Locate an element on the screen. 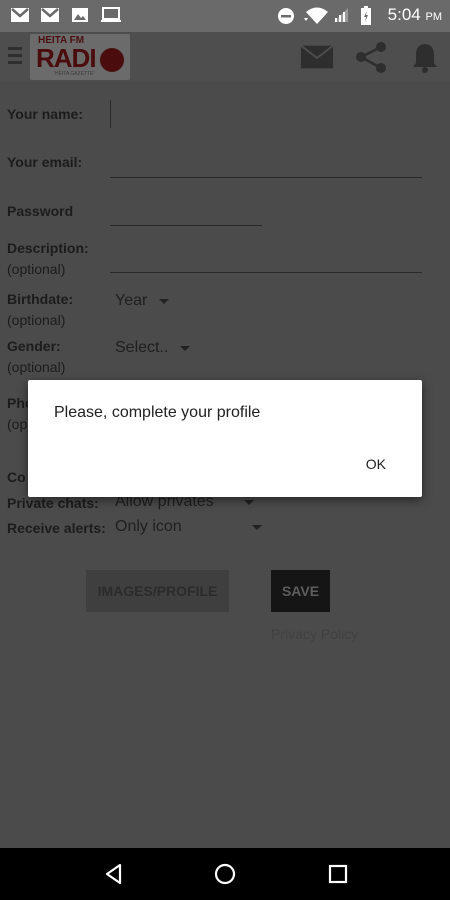 The width and height of the screenshot is (450, 900). signal-icon is located at coordinates (342, 15).